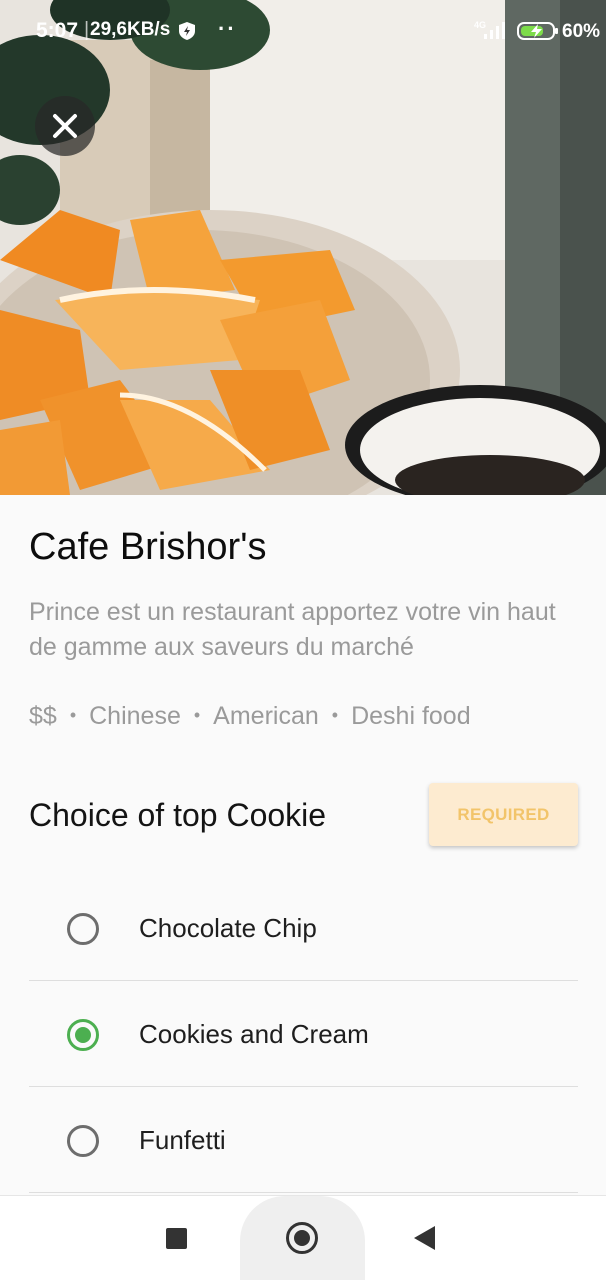  What do you see at coordinates (303, 30) in the screenshot?
I see `status-bar: 5:07 | 29,6KB/s ·· 4G 60%` at bounding box center [303, 30].